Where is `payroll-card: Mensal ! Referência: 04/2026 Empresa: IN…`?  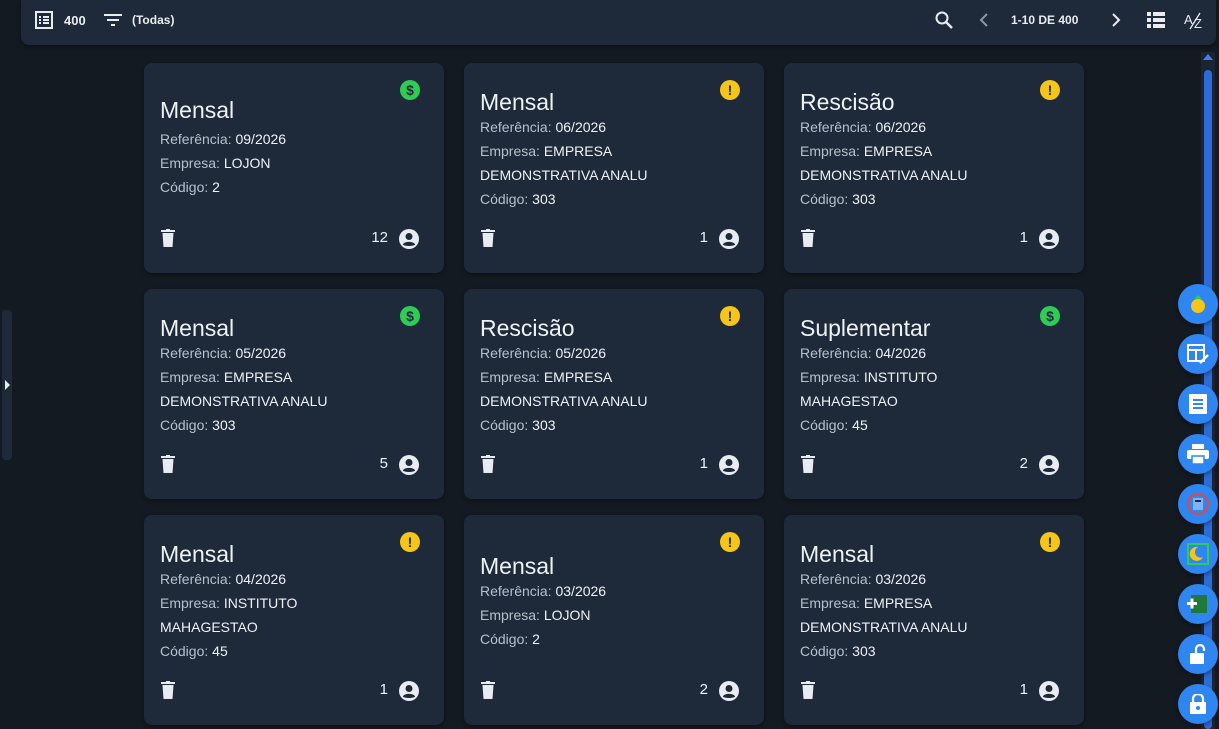
payroll-card: Mensal ! Referência: 04/2026 Empresa: IN… is located at coordinates (294, 620).